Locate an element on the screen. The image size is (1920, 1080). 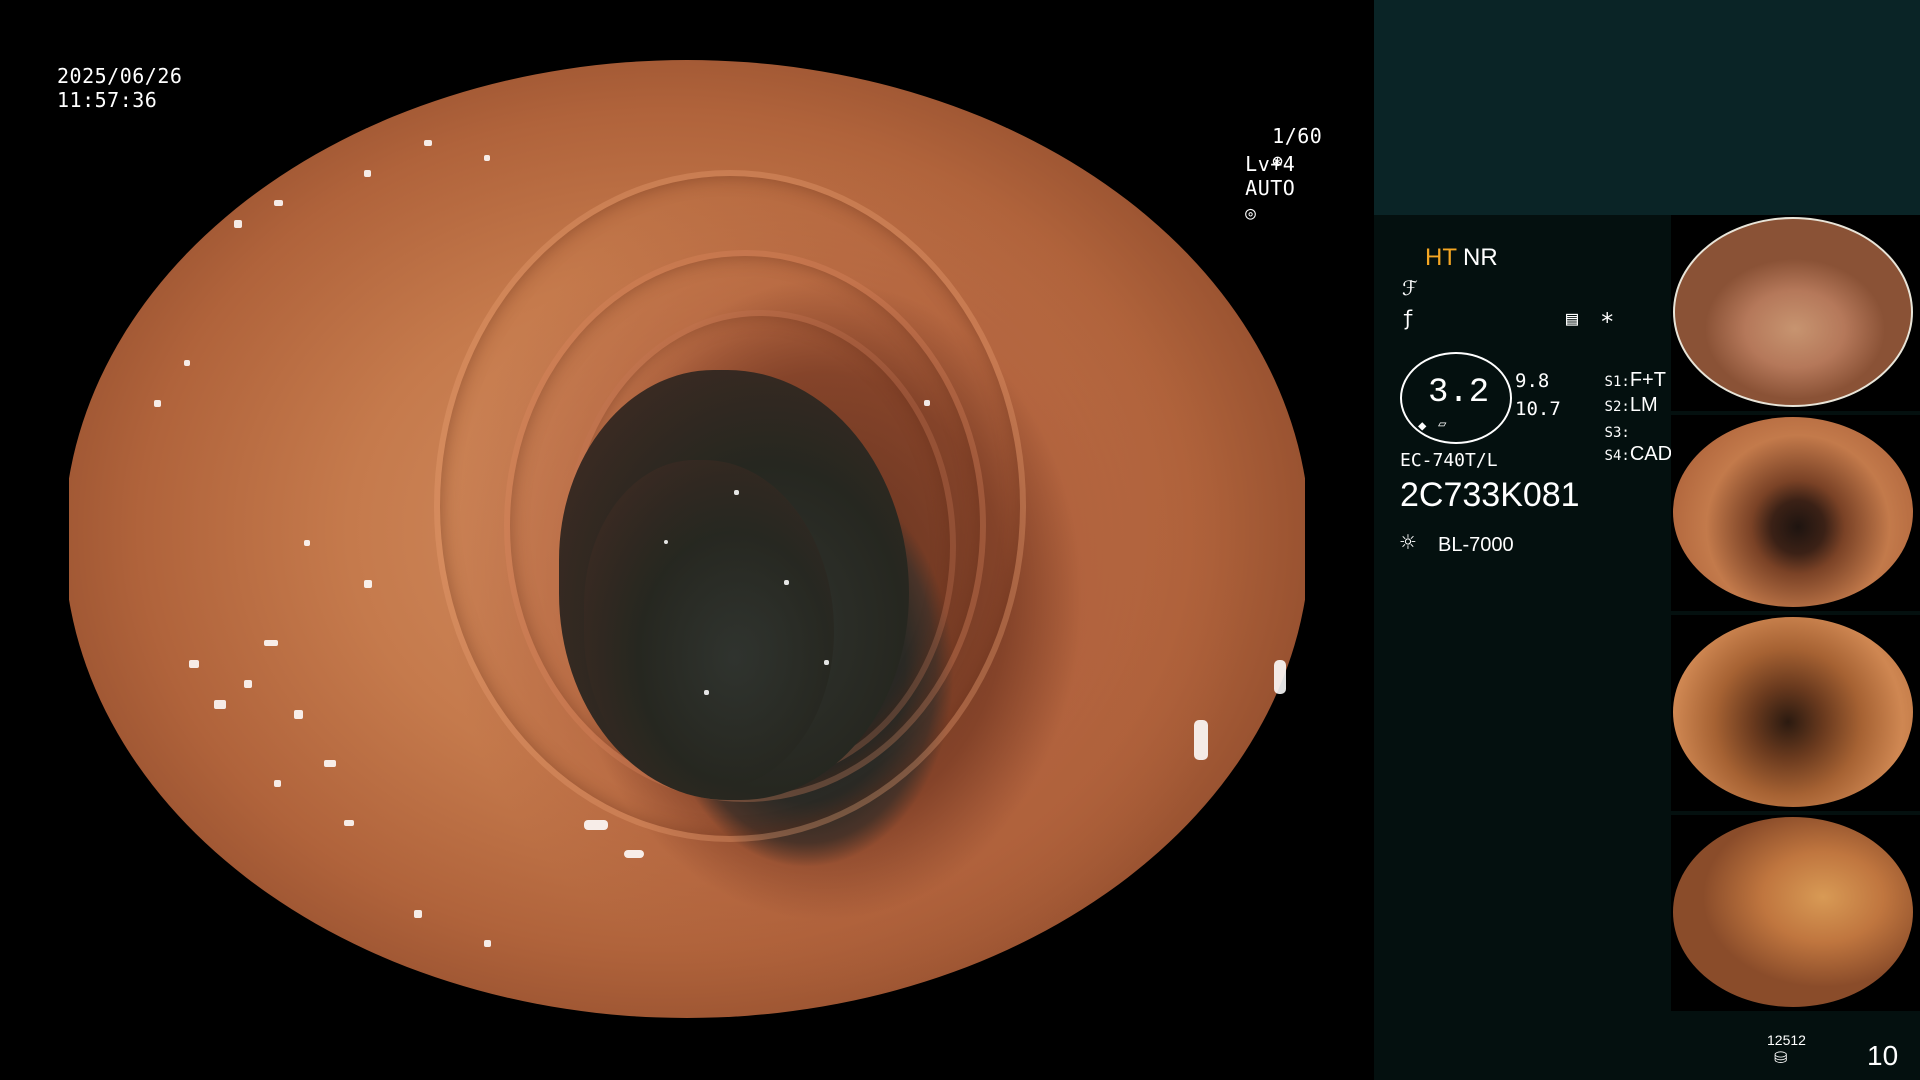
contrast-icon: ƒ is located at coordinates (1408, 318).